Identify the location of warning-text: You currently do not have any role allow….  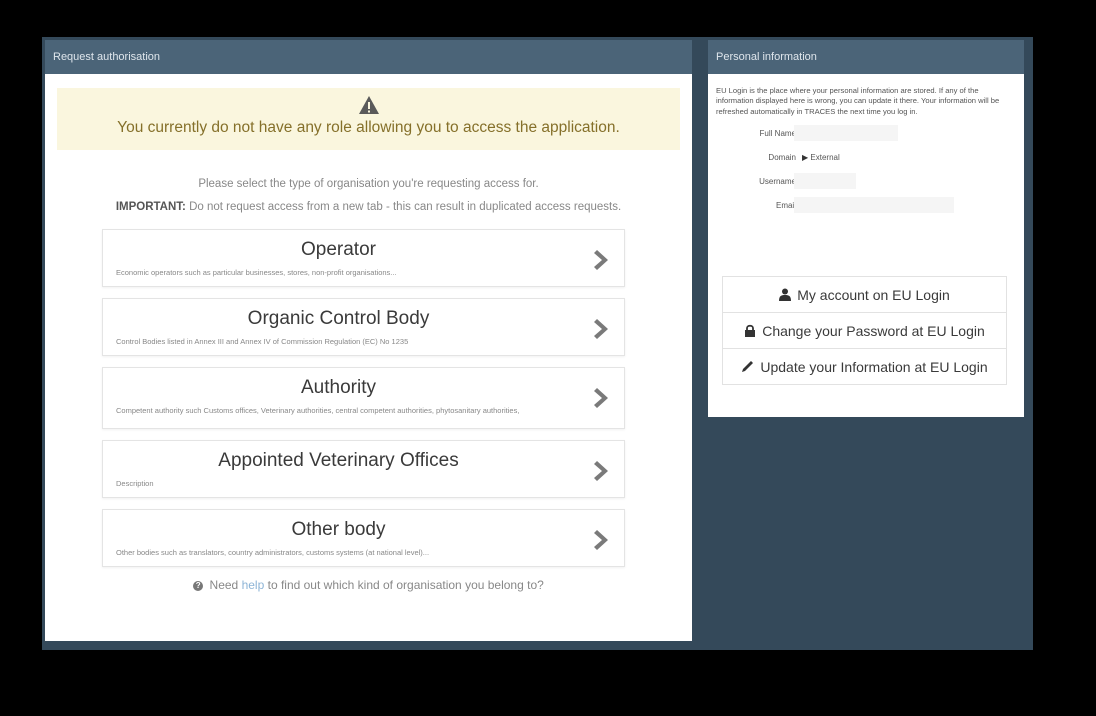
(368, 127).